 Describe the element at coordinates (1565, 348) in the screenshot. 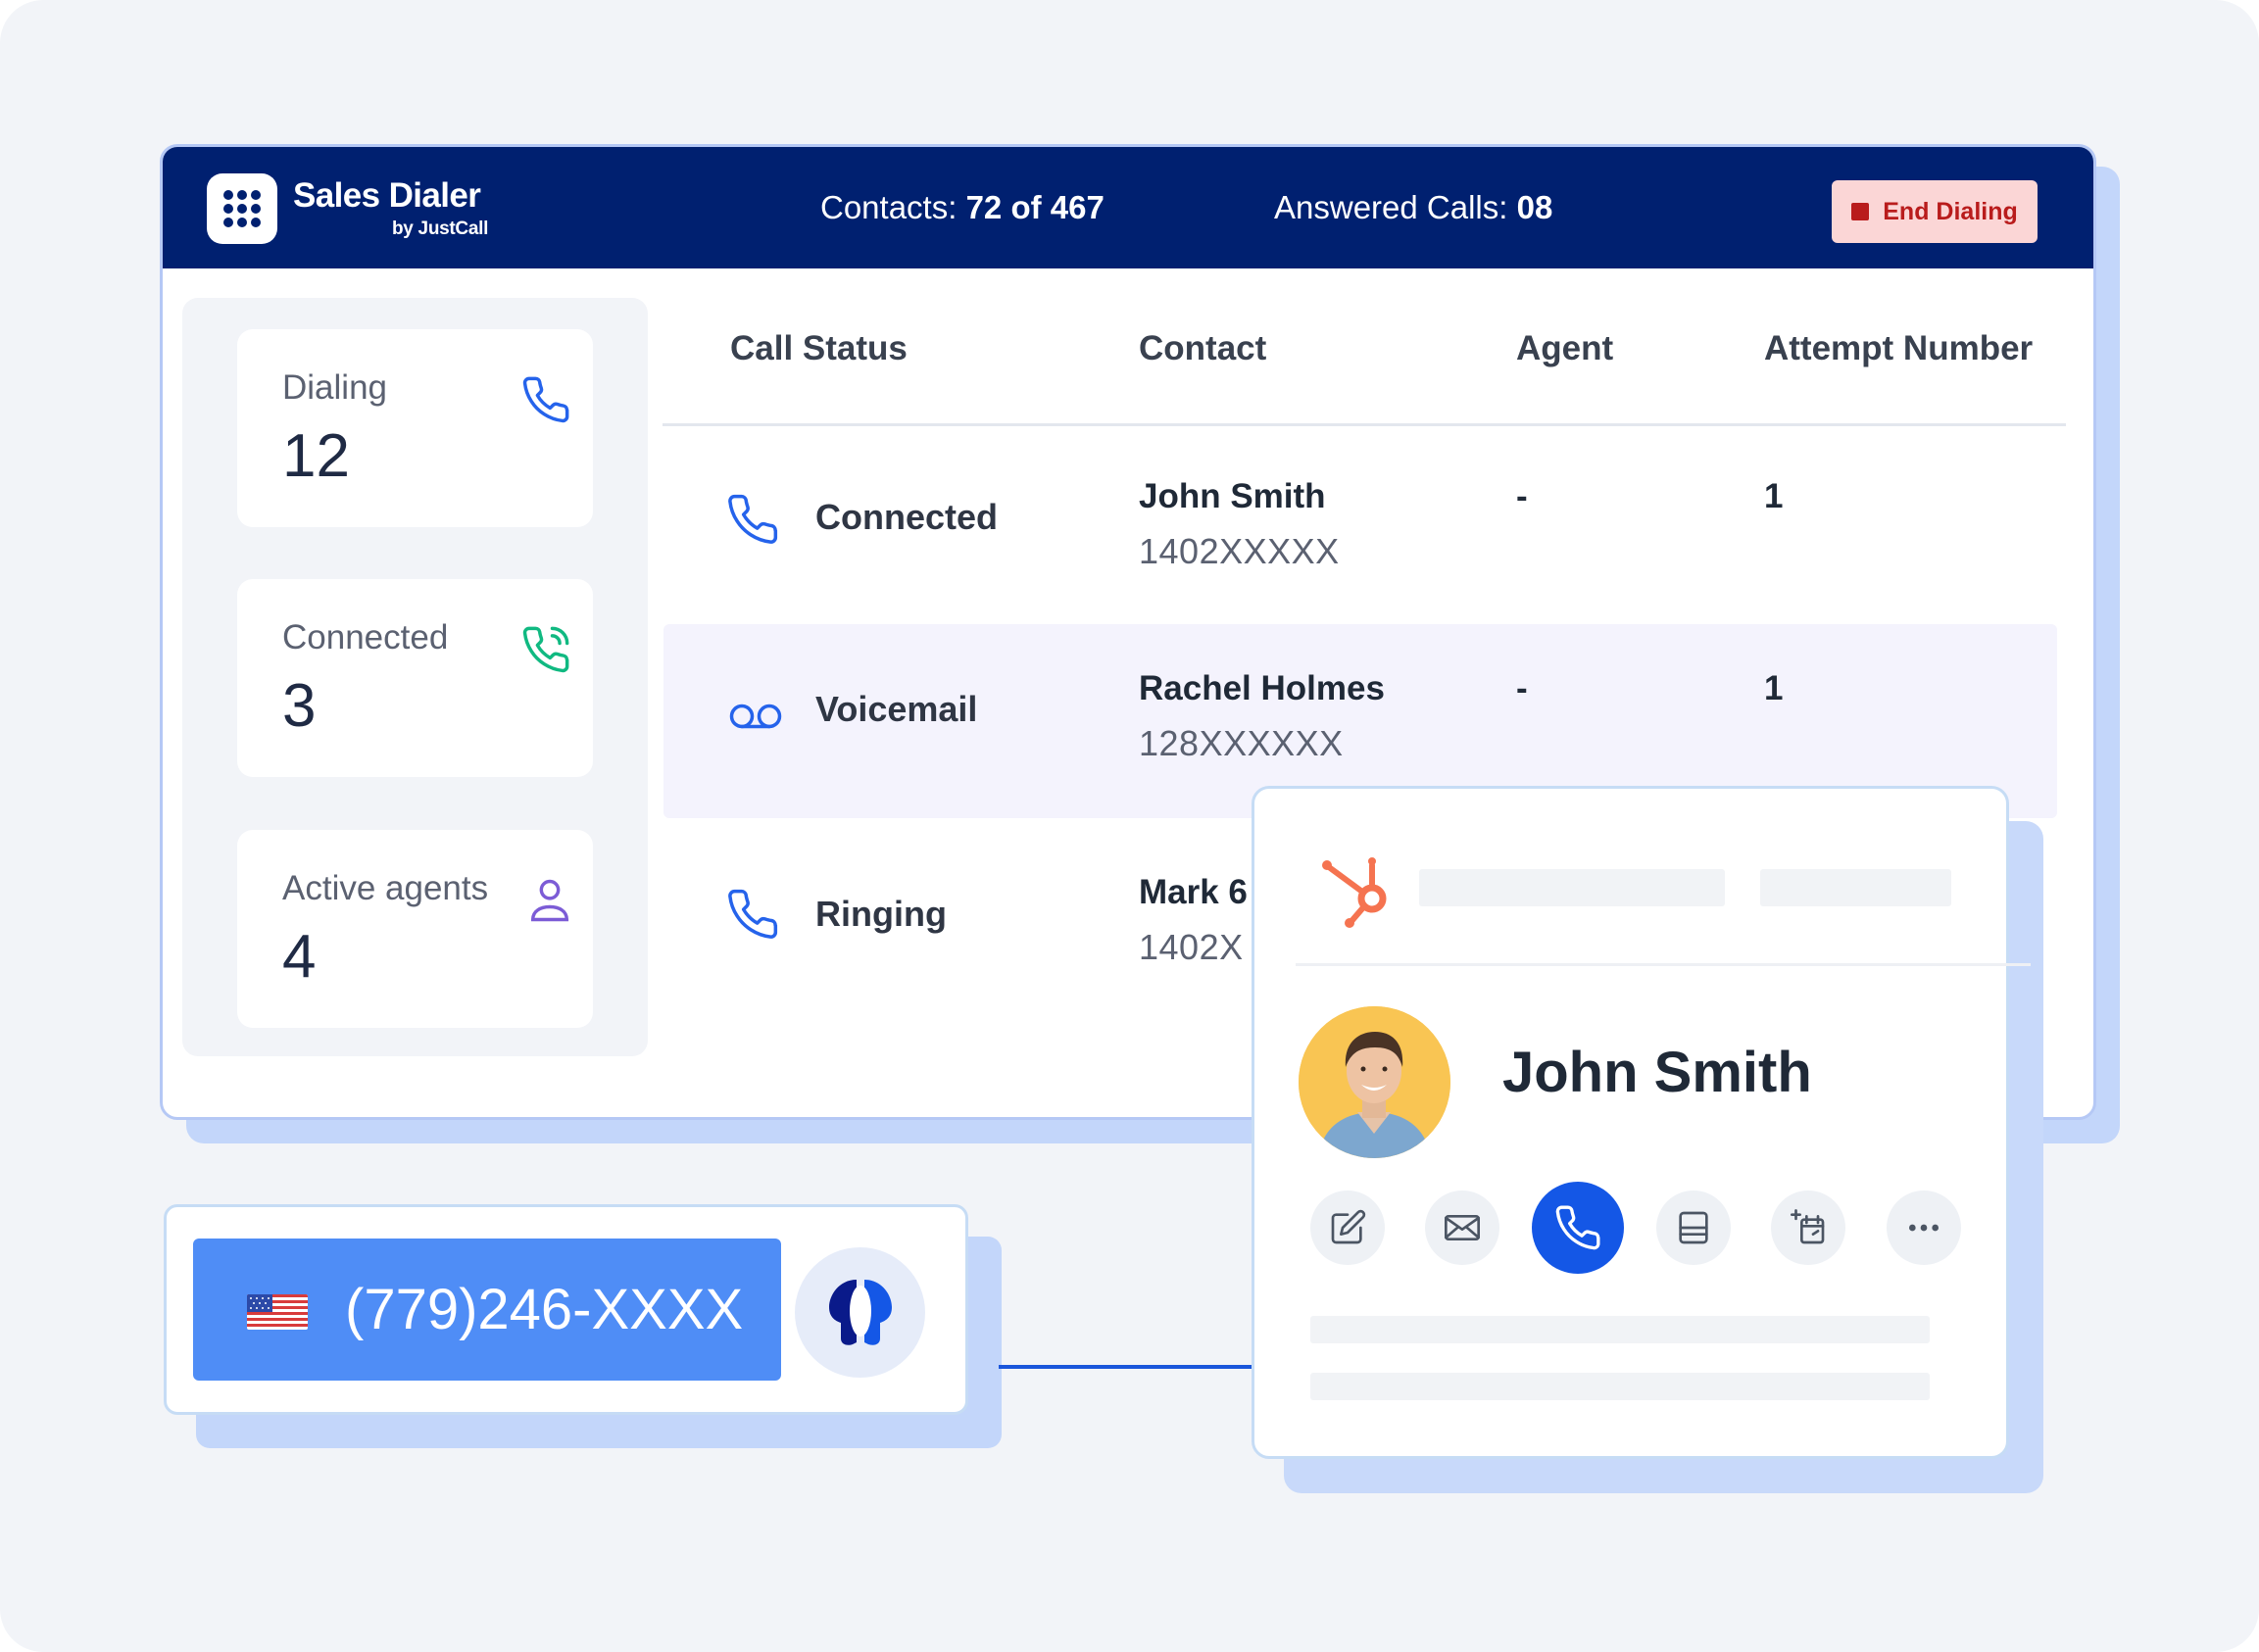

I see `column-agent: Agent` at that location.